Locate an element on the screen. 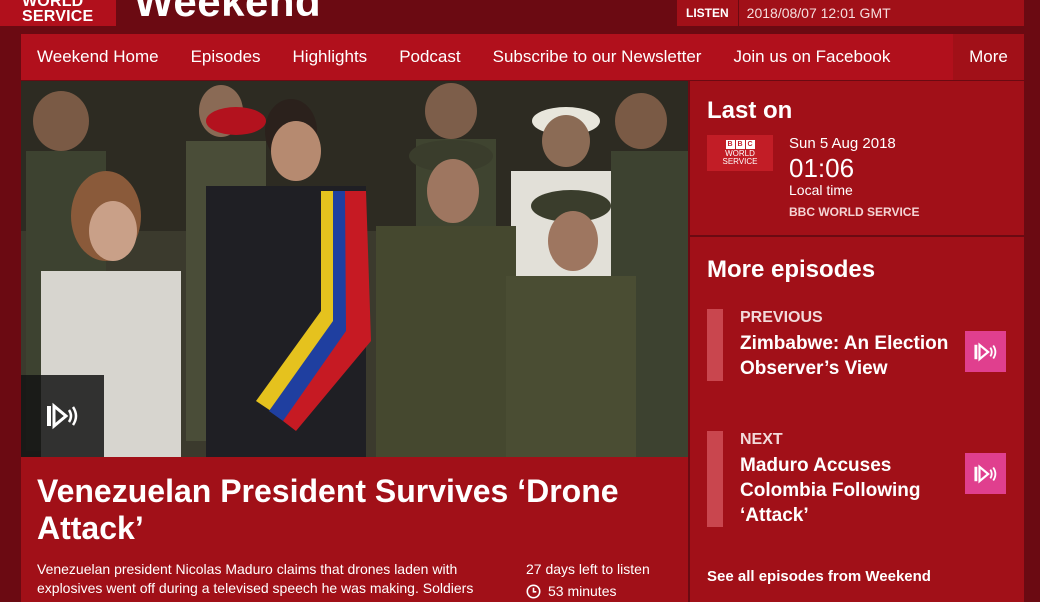  nav-more-button: More is located at coordinates (988, 57).